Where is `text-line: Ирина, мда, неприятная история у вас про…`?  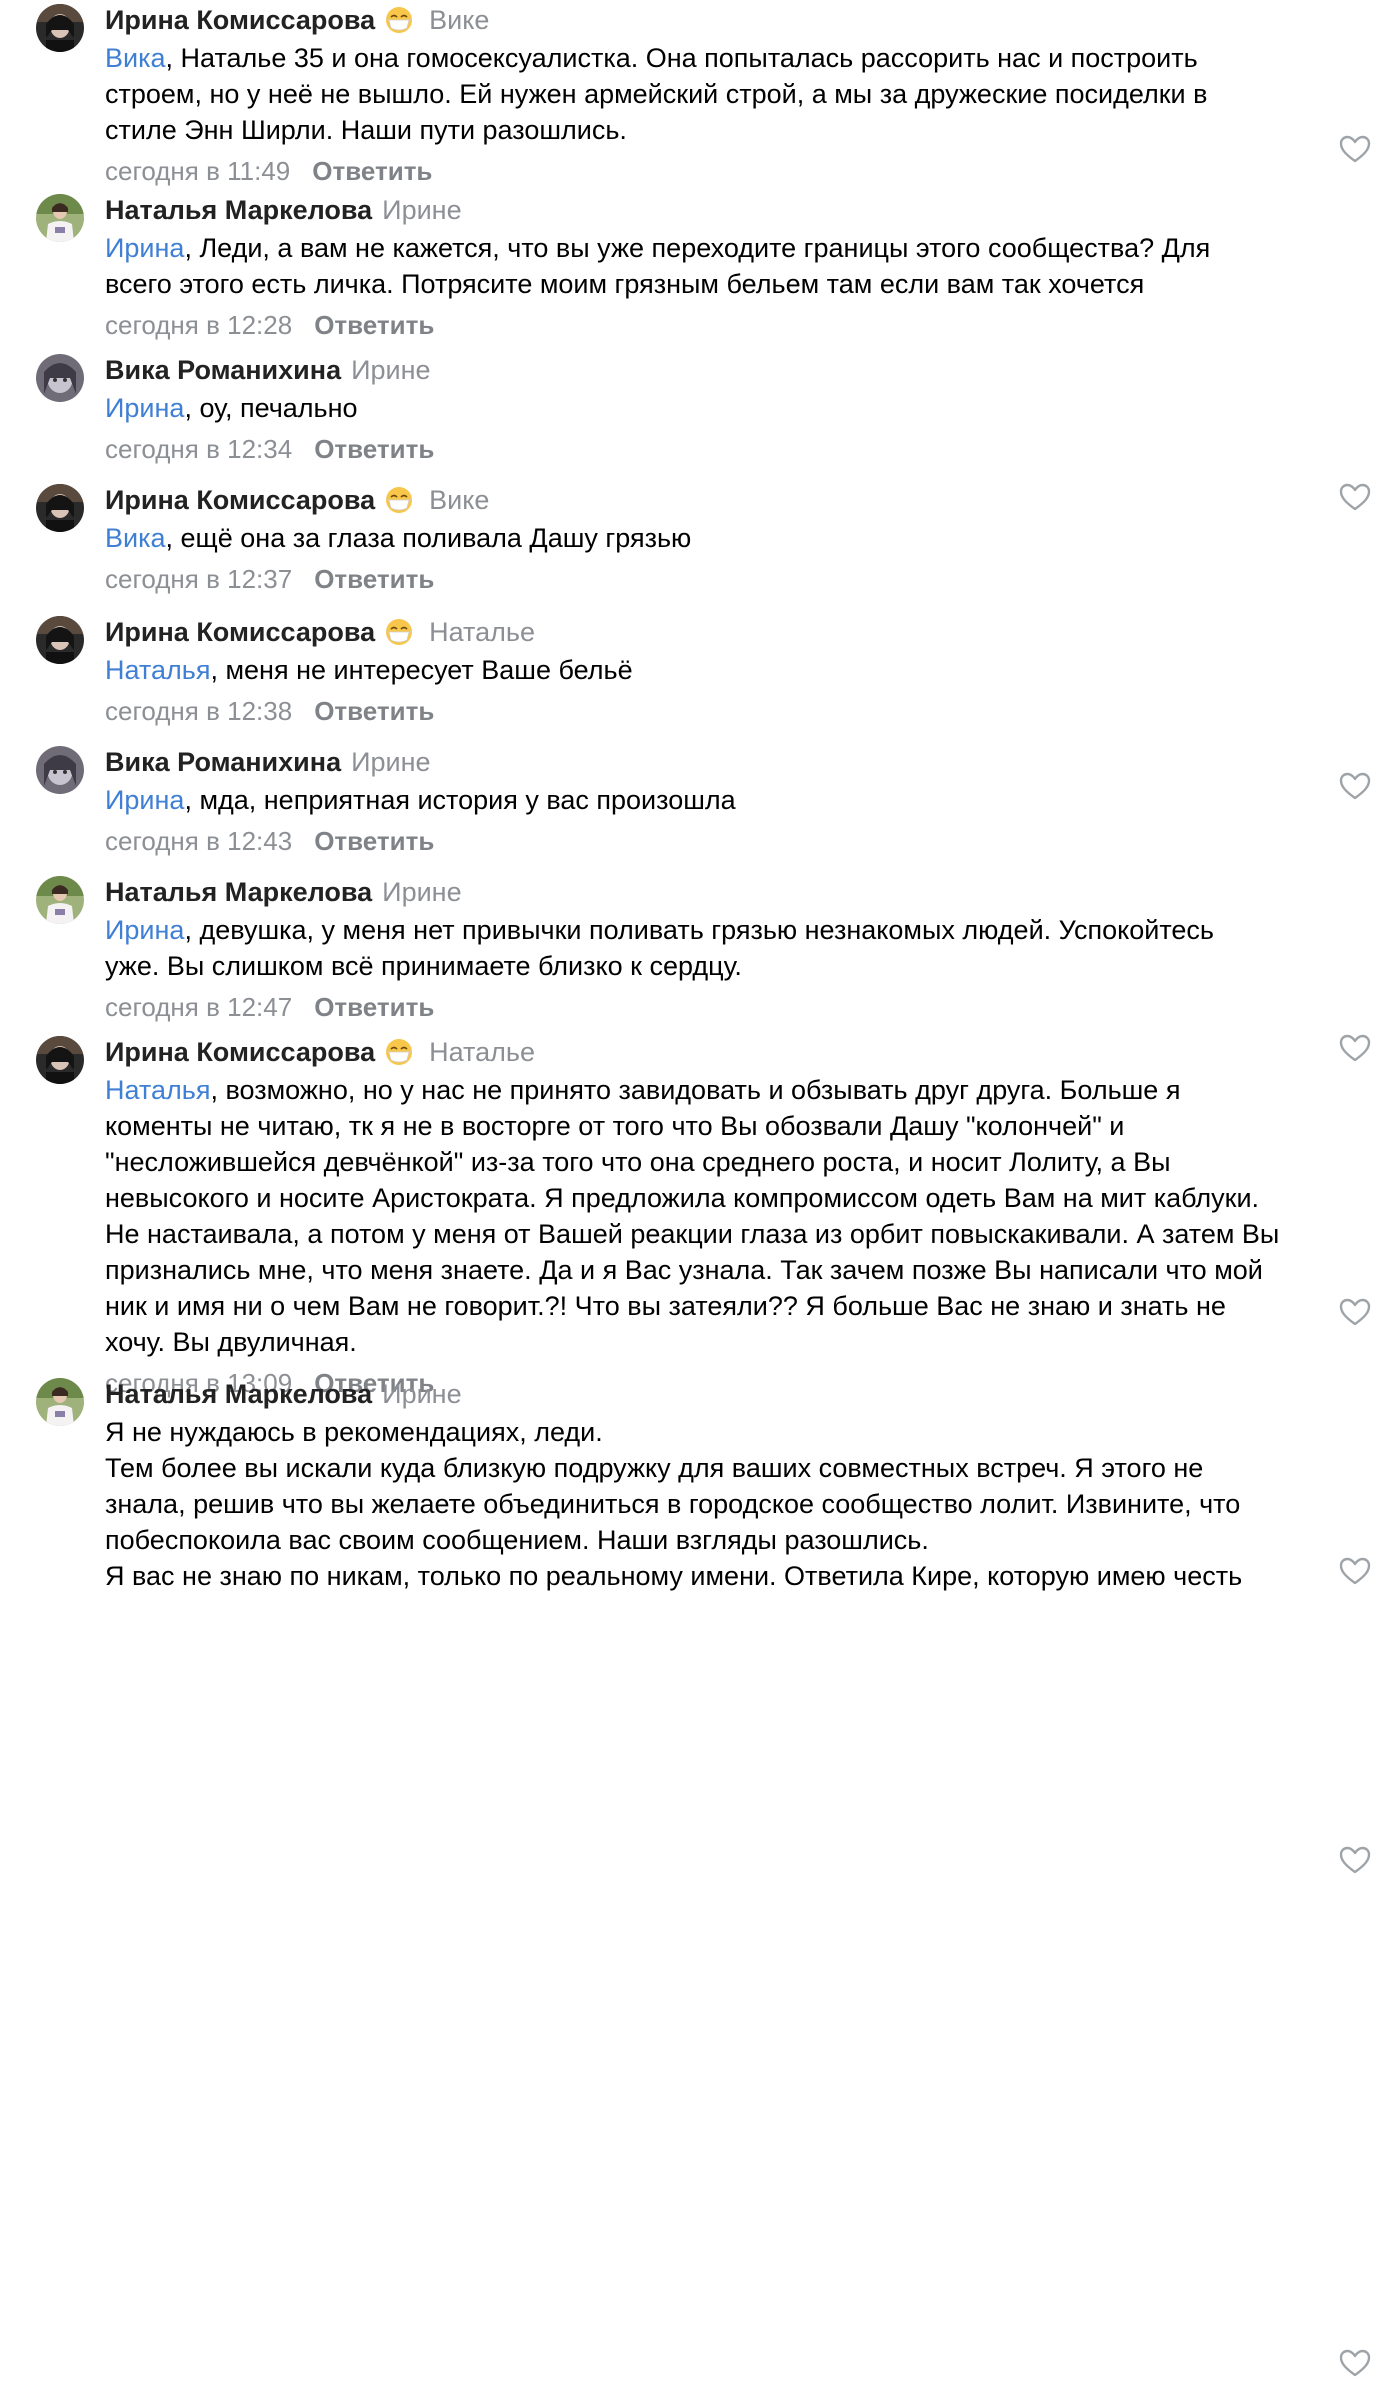
text-line: Ирина, мда, неприятная история у вас про… is located at coordinates (737, 800).